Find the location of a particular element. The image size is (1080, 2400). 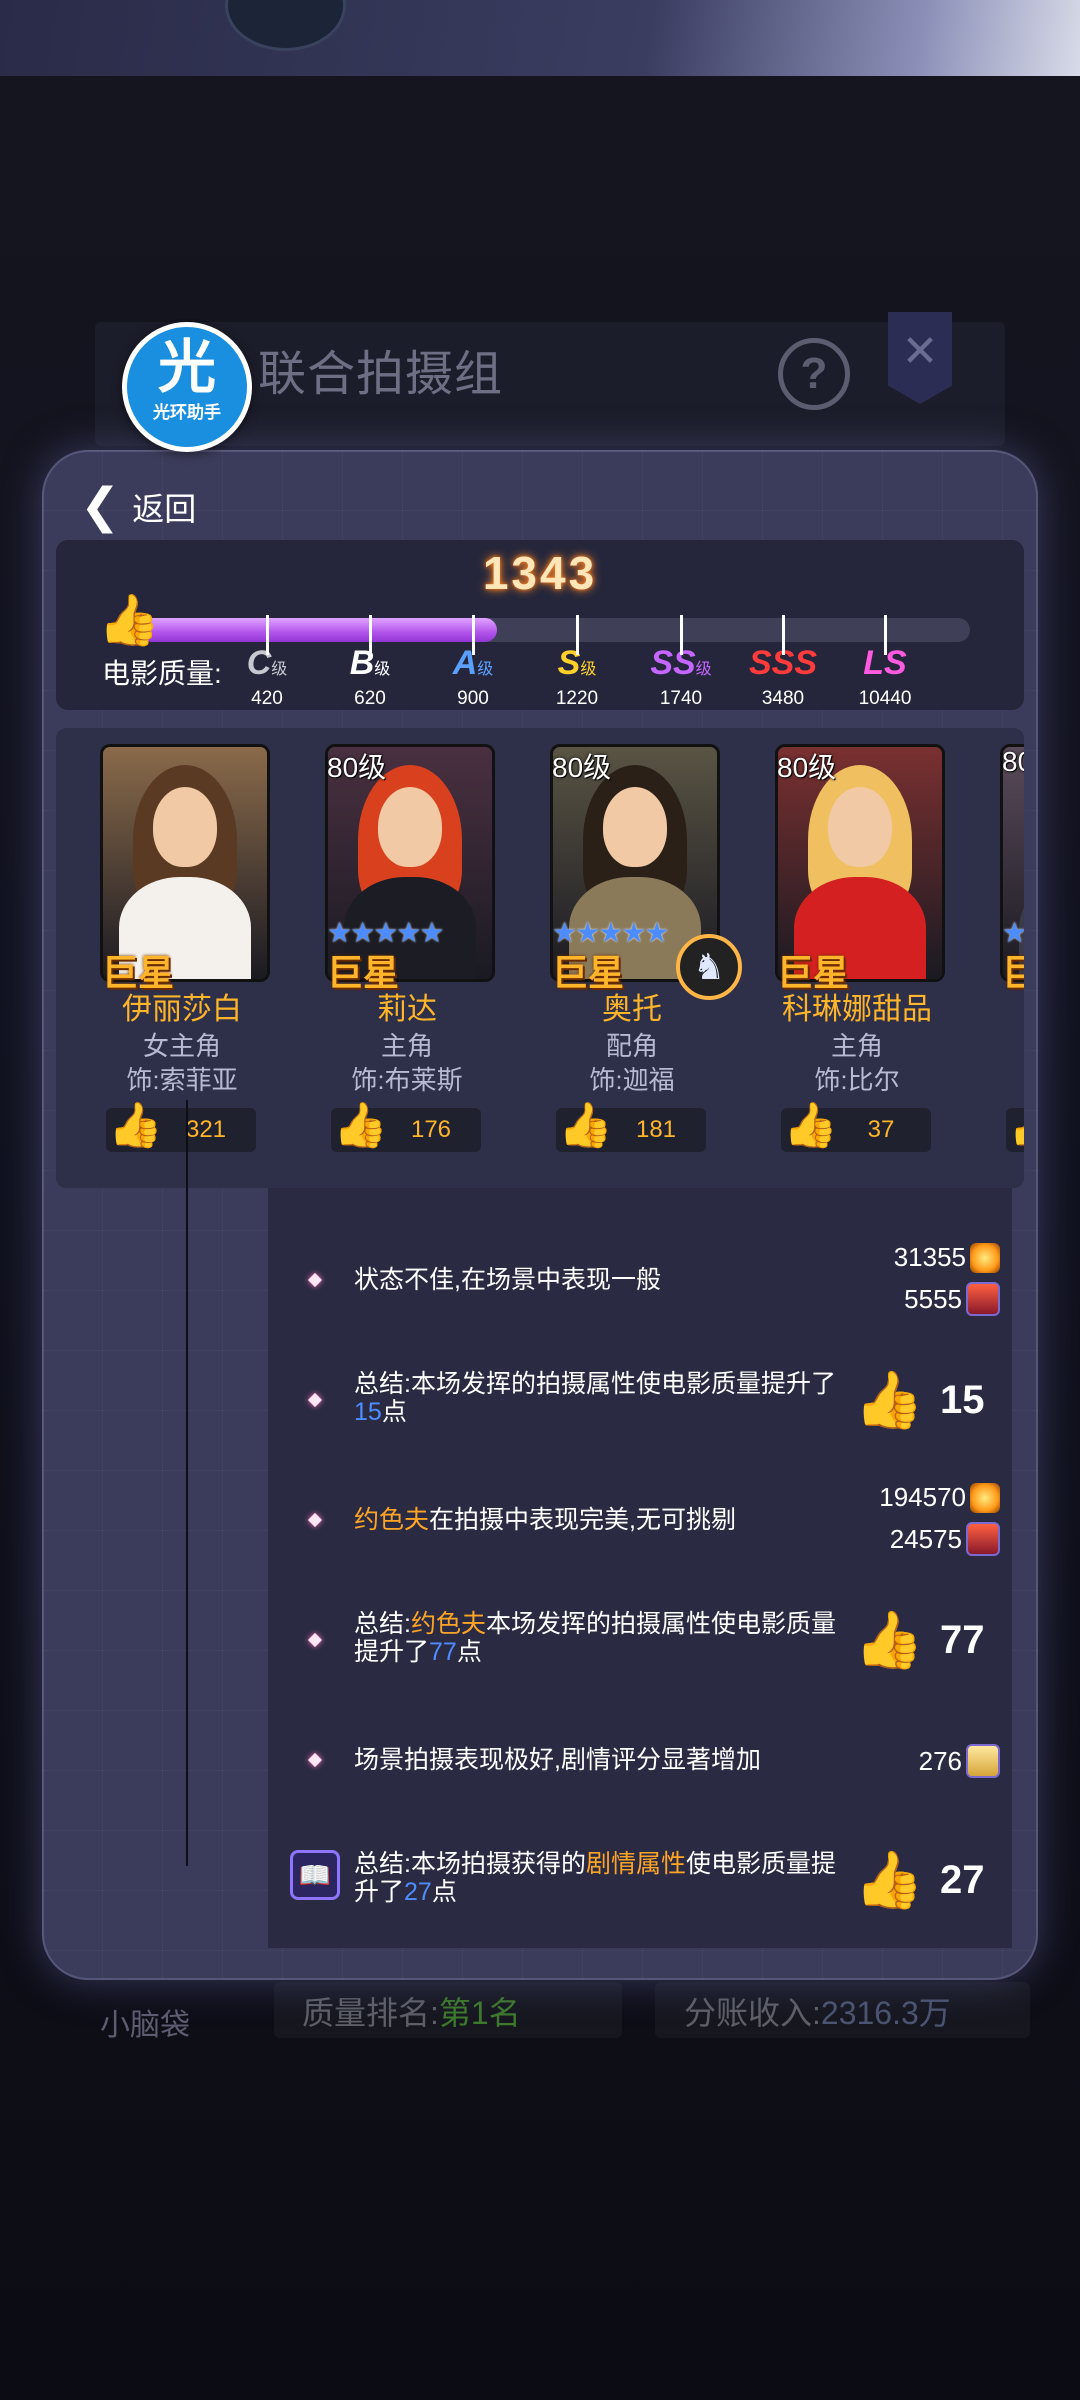

log-item: 场景拍摄表现极好,剧情评分显著增加 276 is located at coordinates (640, 1760).